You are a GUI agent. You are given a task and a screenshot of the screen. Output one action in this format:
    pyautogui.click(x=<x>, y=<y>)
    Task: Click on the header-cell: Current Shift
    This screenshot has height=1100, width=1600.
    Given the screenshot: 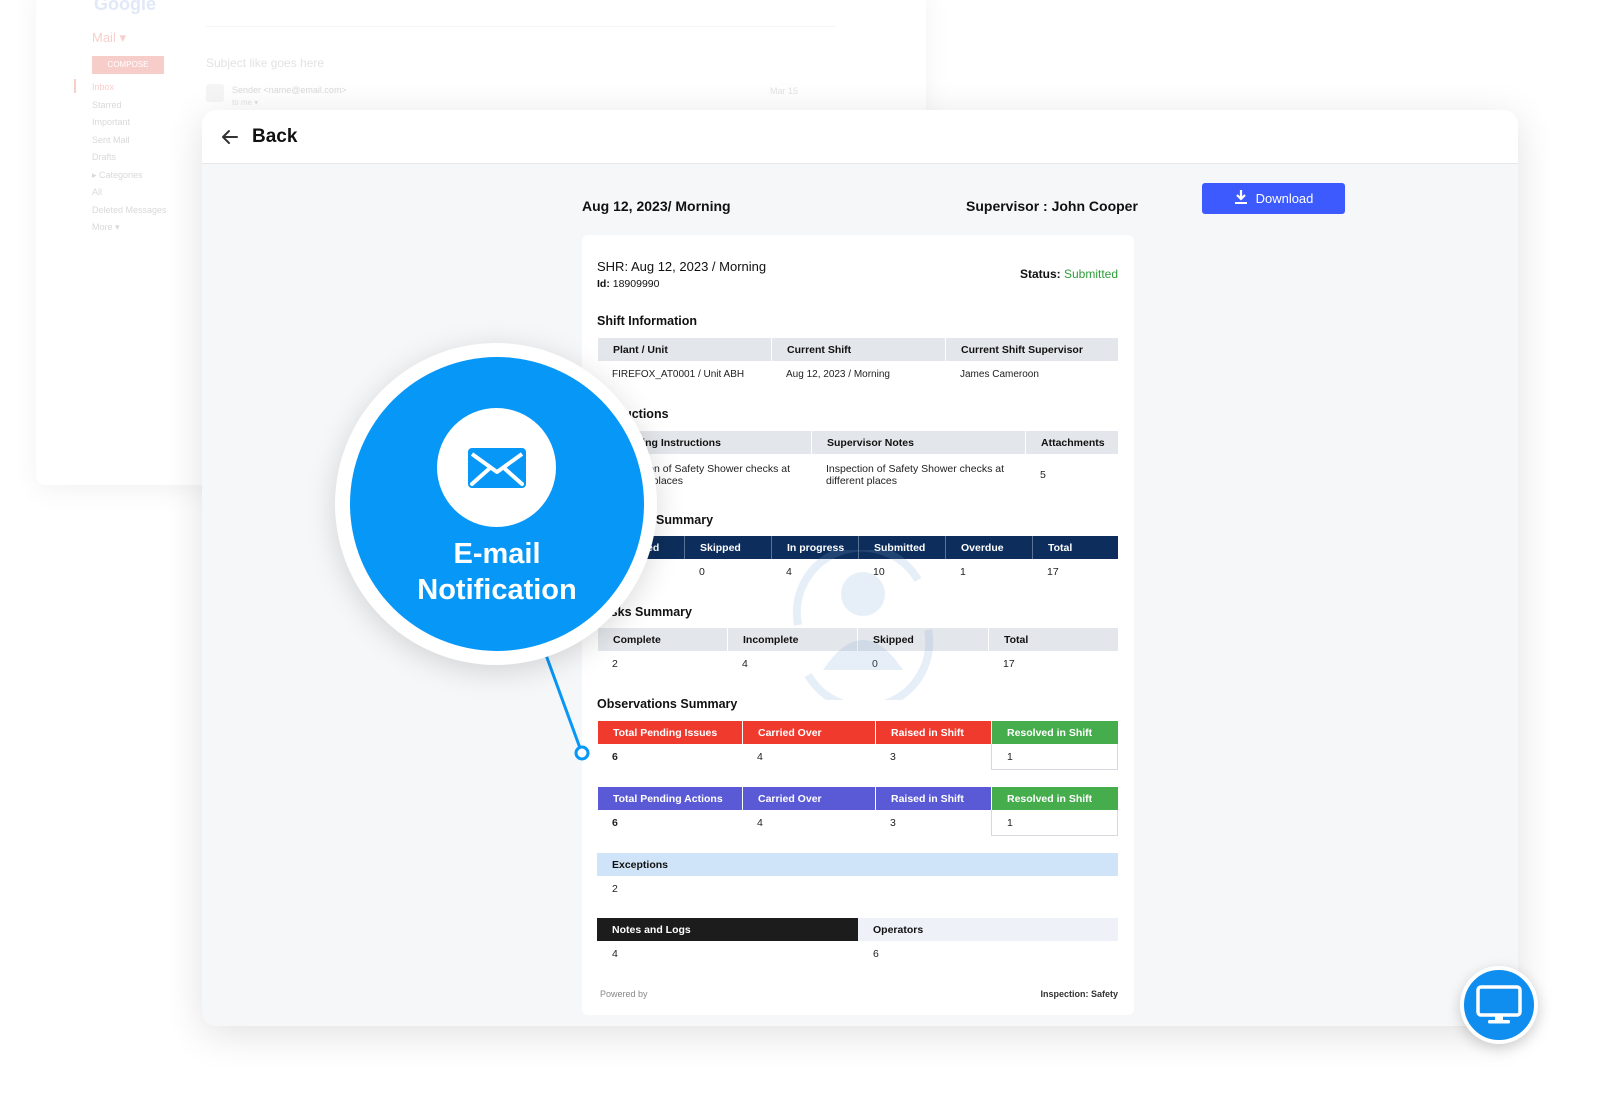 What is the action you would take?
    pyautogui.click(x=858, y=349)
    